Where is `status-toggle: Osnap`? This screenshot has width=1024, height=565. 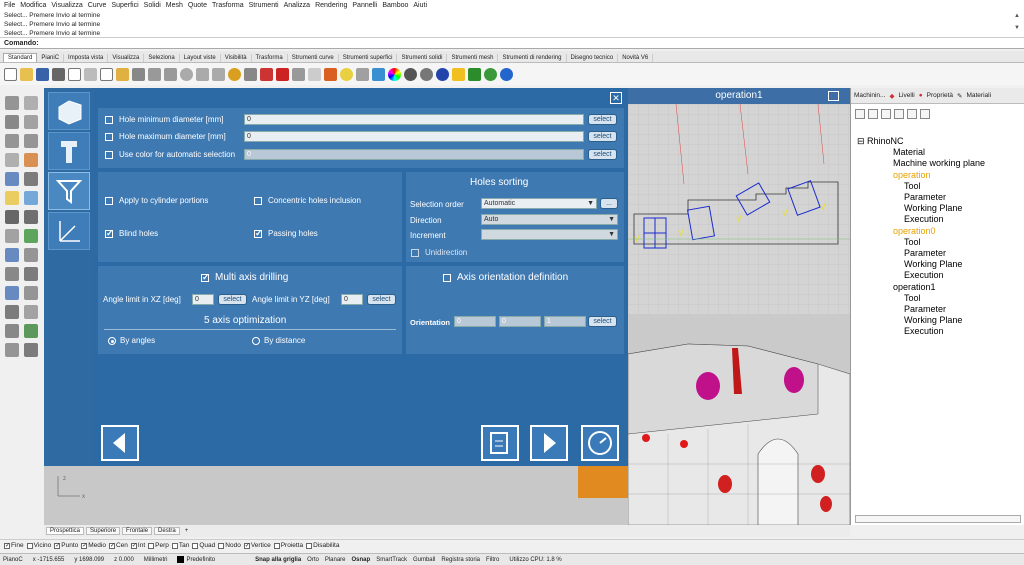 status-toggle: Osnap is located at coordinates (361, 560).